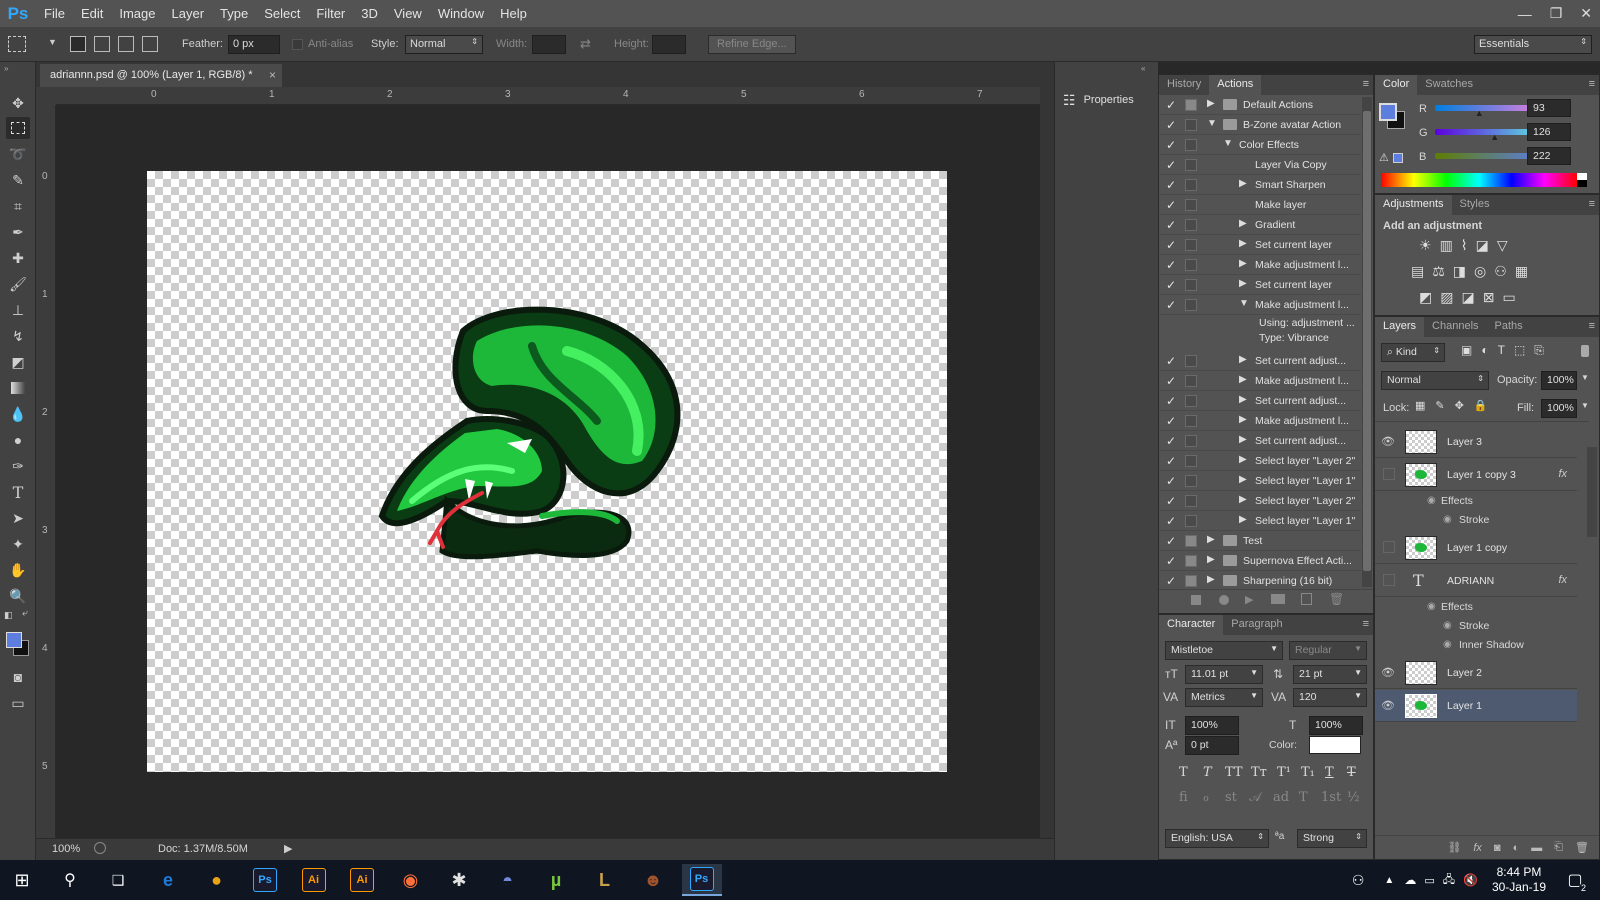 This screenshot has width=1600, height=900. Describe the element at coordinates (1470, 581) in the screenshot. I see `layer-name: ADRIANN` at that location.